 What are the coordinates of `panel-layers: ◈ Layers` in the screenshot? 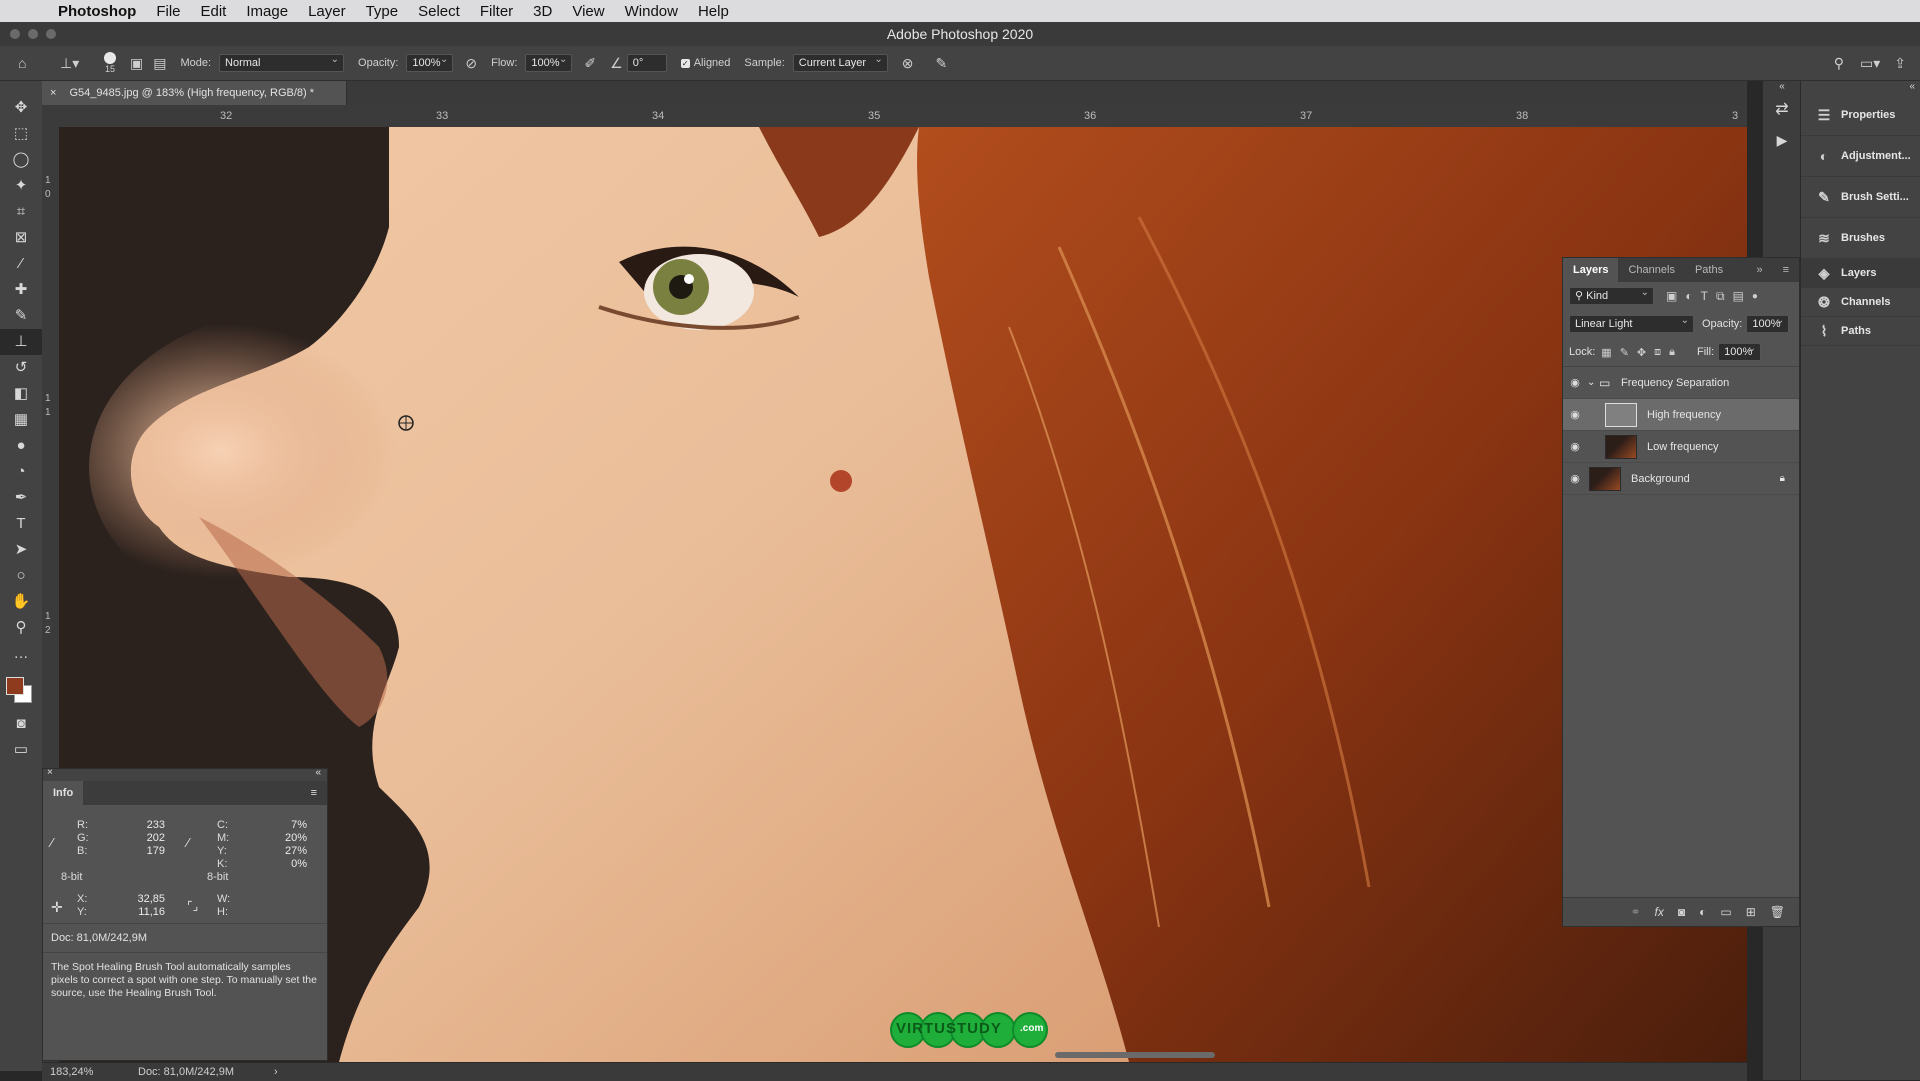 It's located at (1860, 273).